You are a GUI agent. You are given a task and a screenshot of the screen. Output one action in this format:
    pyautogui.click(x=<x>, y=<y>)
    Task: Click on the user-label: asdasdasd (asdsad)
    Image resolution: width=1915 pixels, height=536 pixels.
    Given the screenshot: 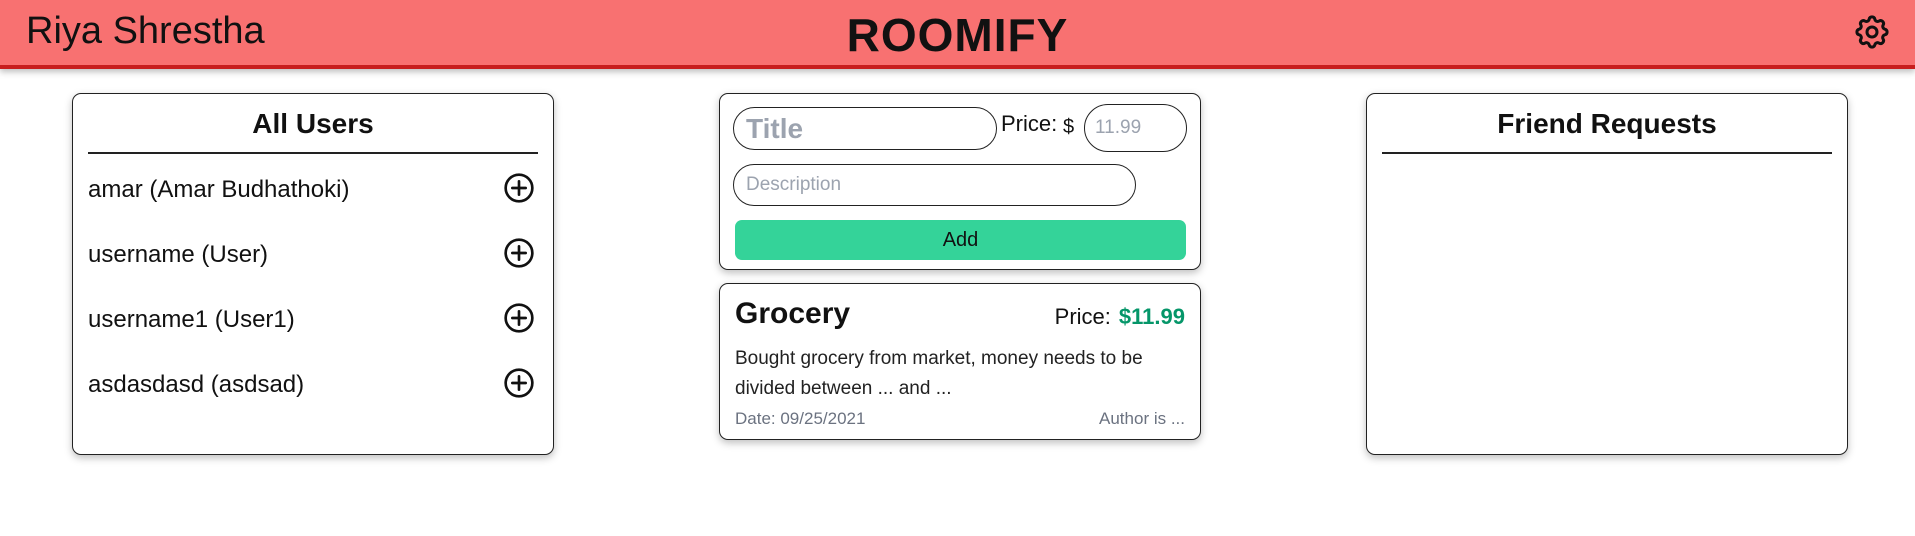 What is the action you would take?
    pyautogui.click(x=196, y=384)
    